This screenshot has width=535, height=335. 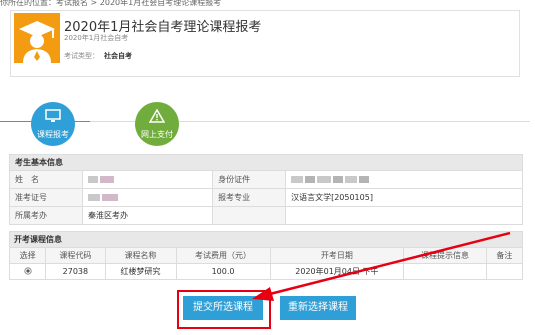 I want to click on graduate-avatar, so click(x=37, y=38).